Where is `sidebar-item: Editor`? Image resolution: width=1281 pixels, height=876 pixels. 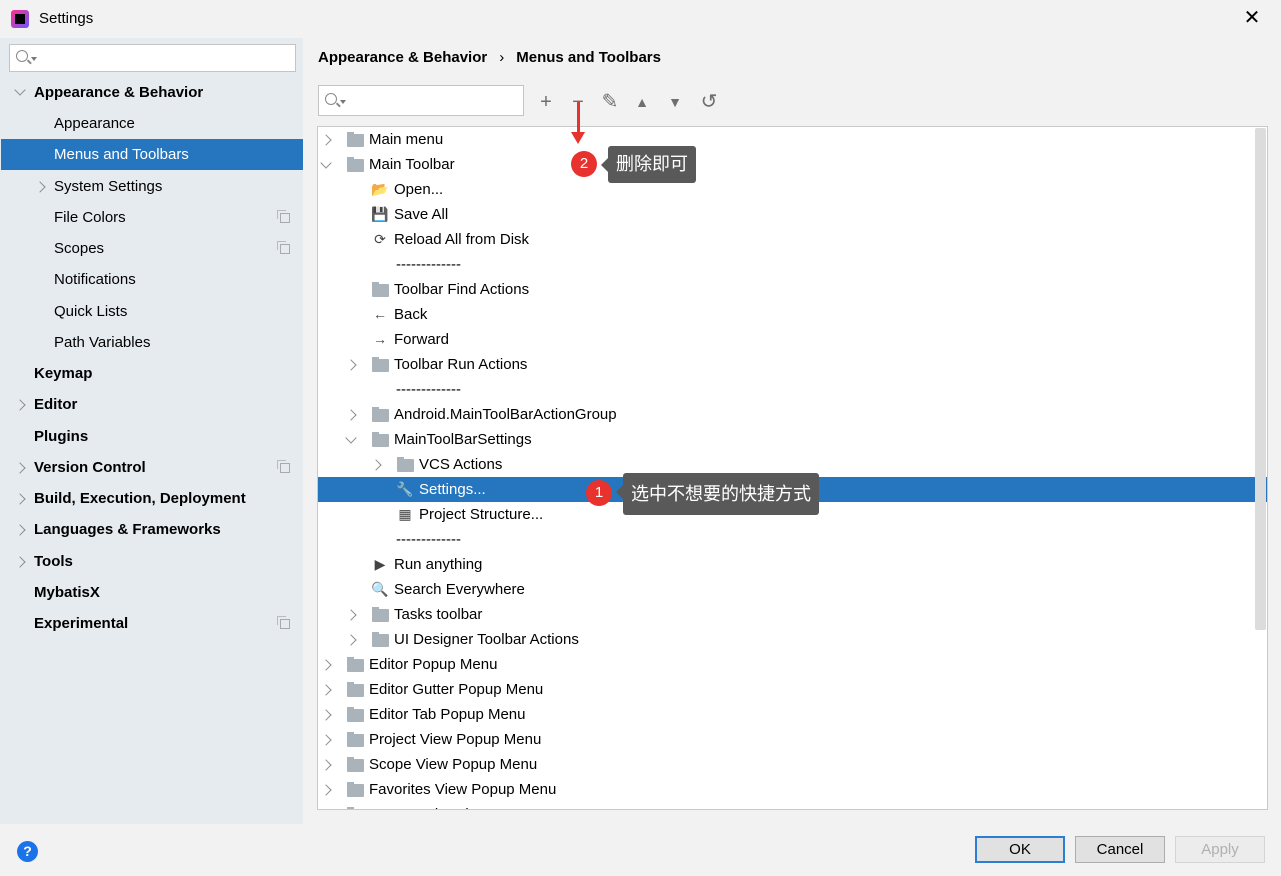 sidebar-item: Editor is located at coordinates (152, 404).